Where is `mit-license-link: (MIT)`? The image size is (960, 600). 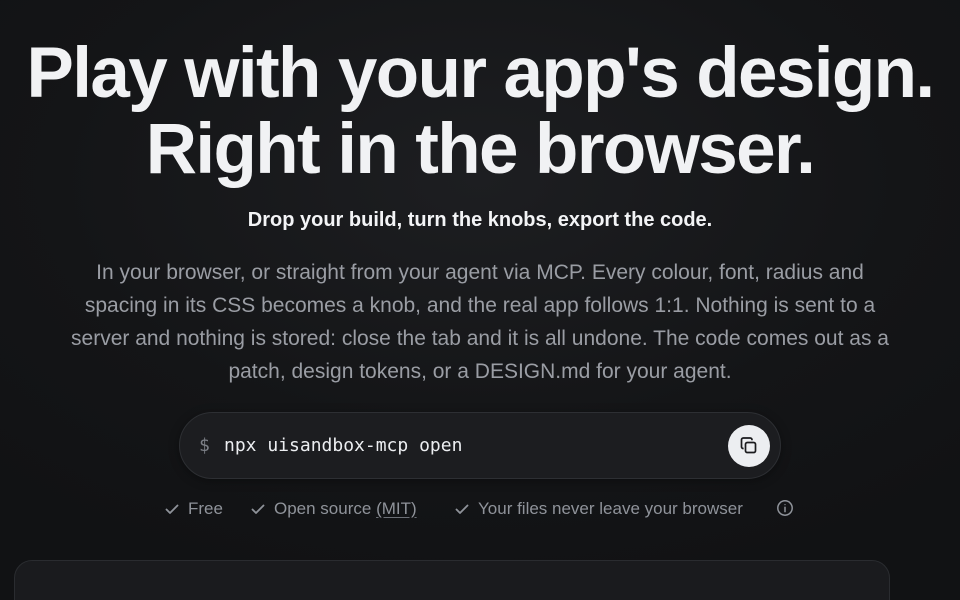
mit-license-link: (MIT) is located at coordinates (396, 508).